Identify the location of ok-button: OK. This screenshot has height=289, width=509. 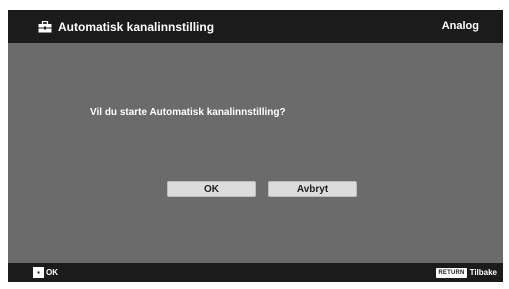
(211, 189).